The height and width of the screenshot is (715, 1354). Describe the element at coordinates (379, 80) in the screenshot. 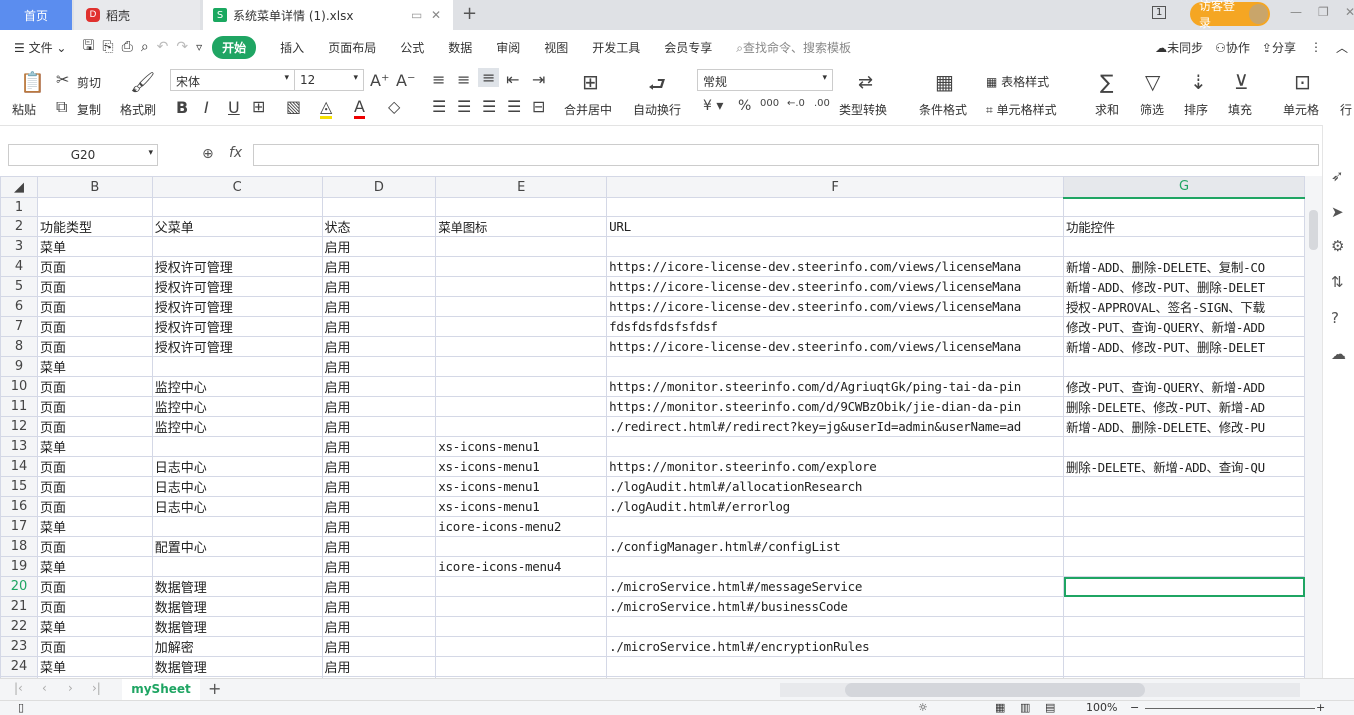

I see `increase-font-icon: A⁺` at that location.